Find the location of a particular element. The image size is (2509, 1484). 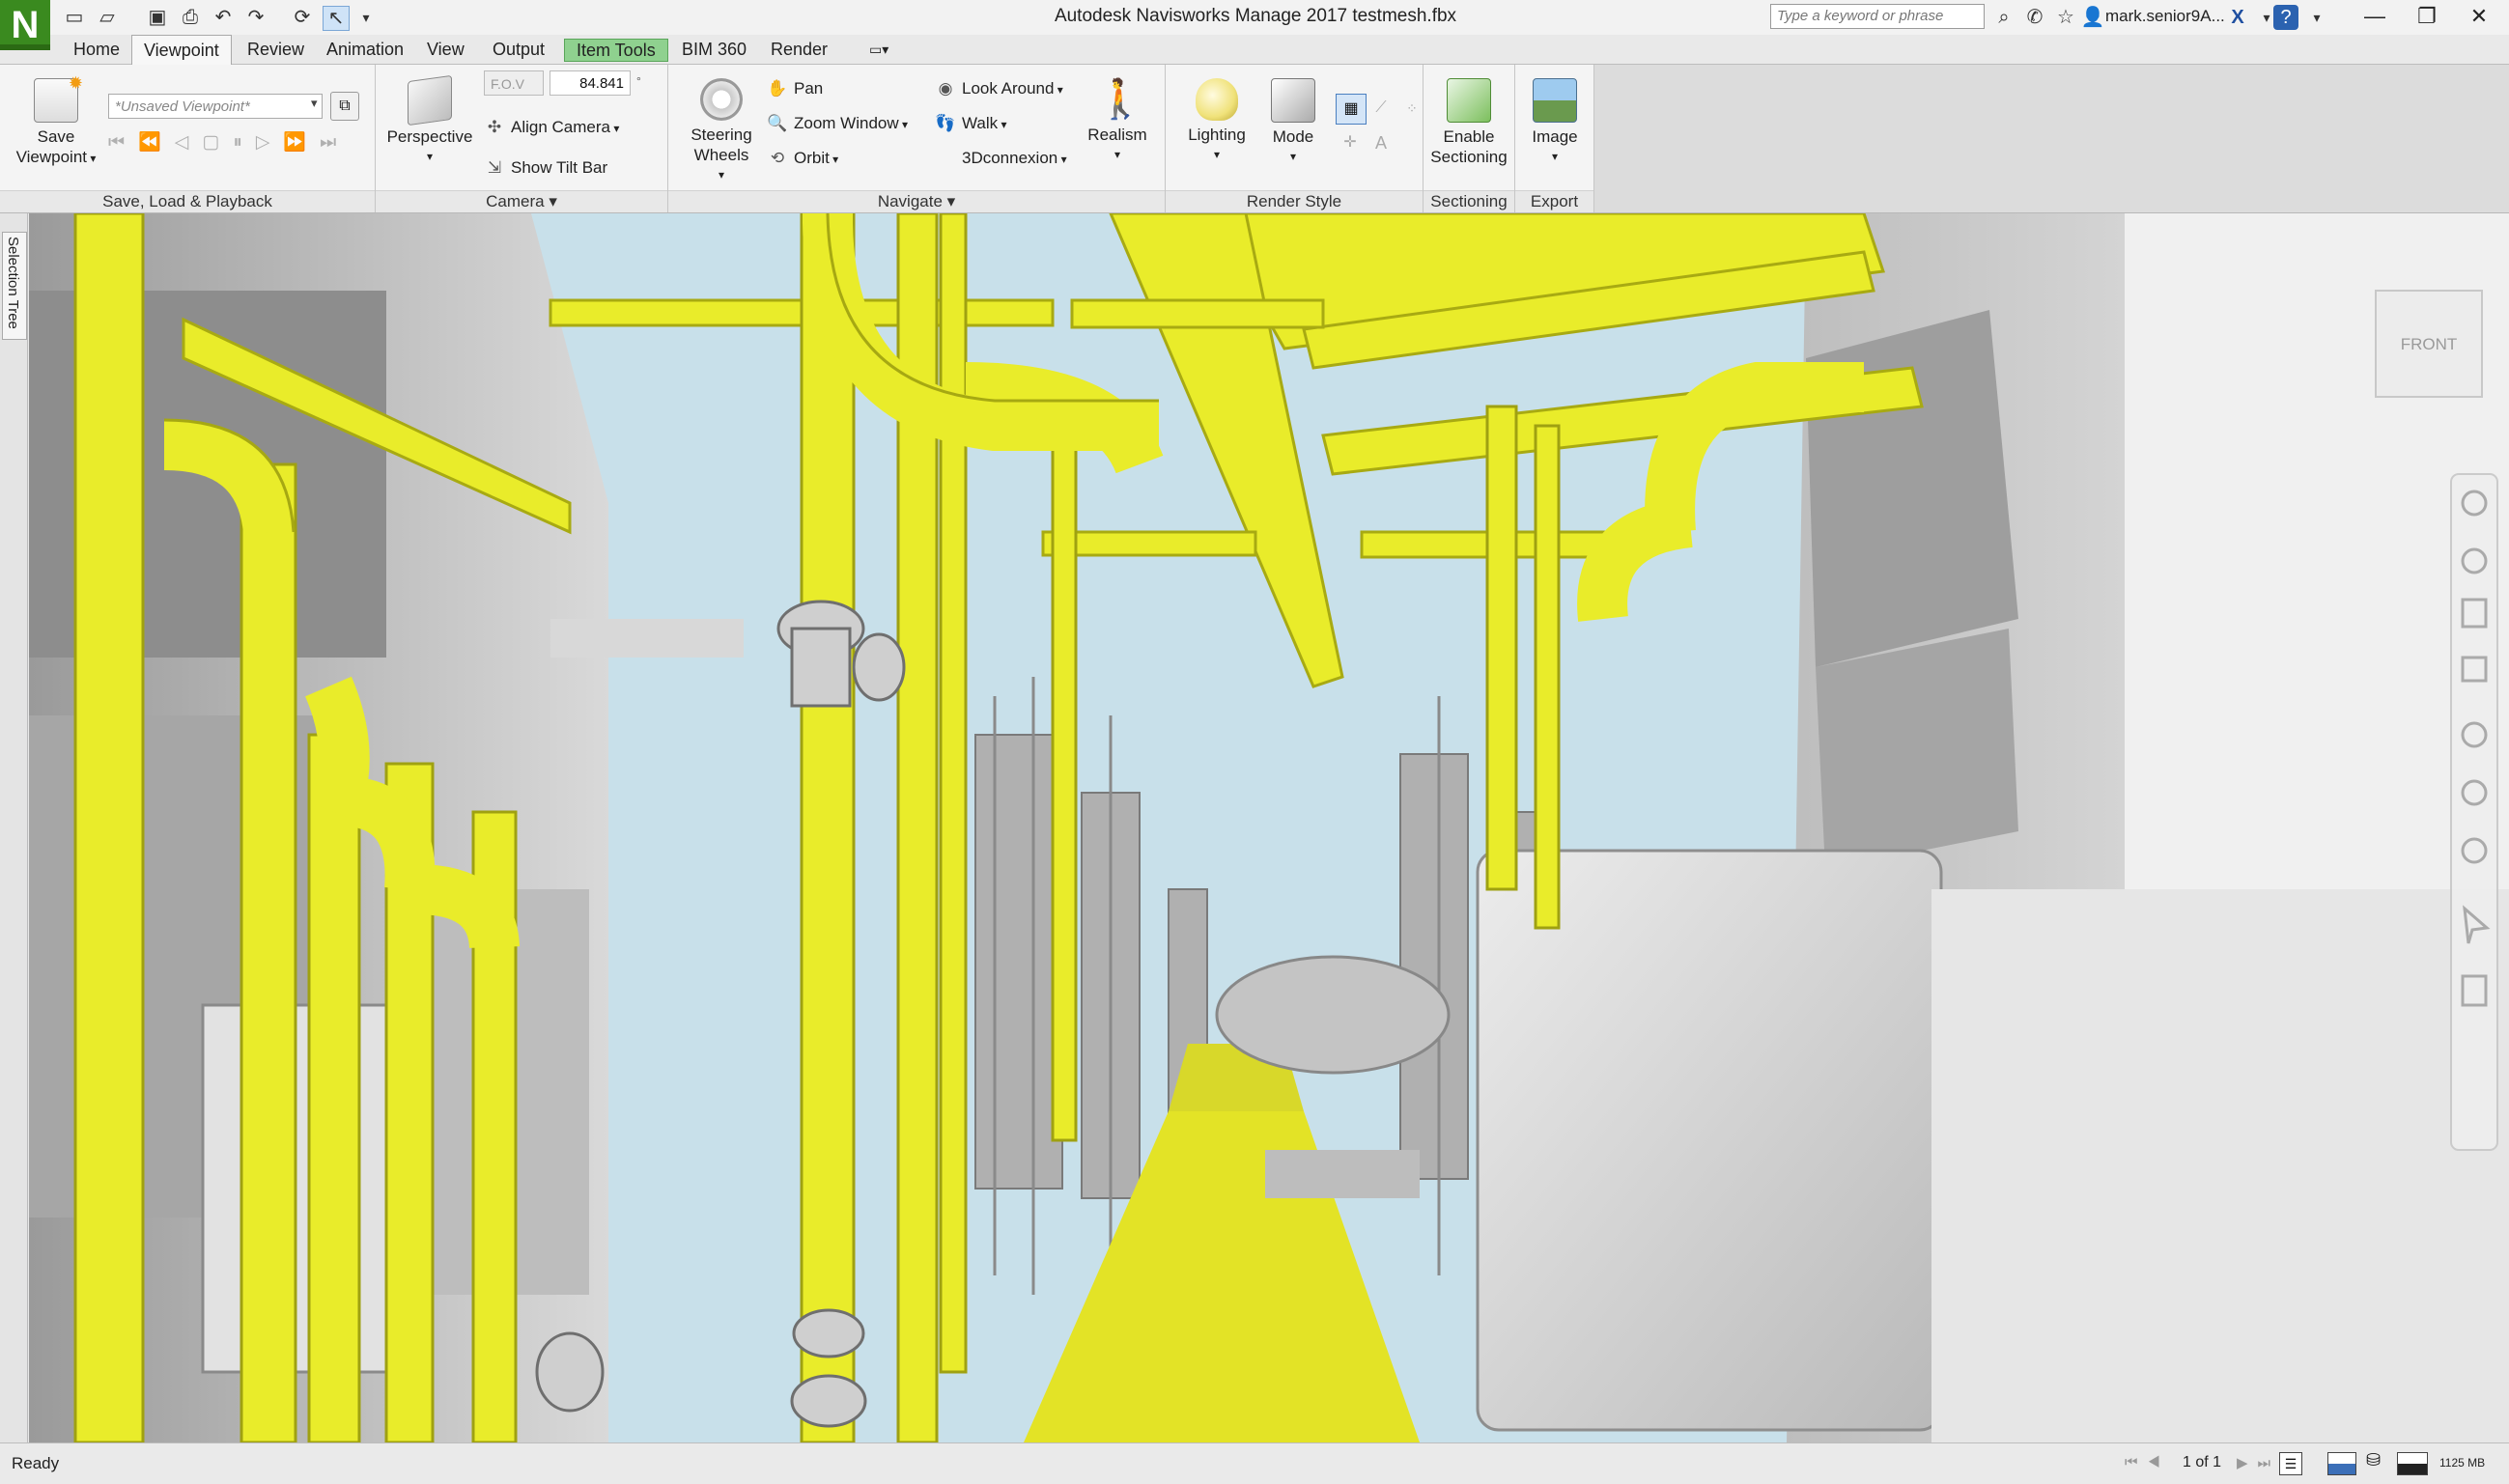

tab-item-tools: Item Tools is located at coordinates (616, 51).